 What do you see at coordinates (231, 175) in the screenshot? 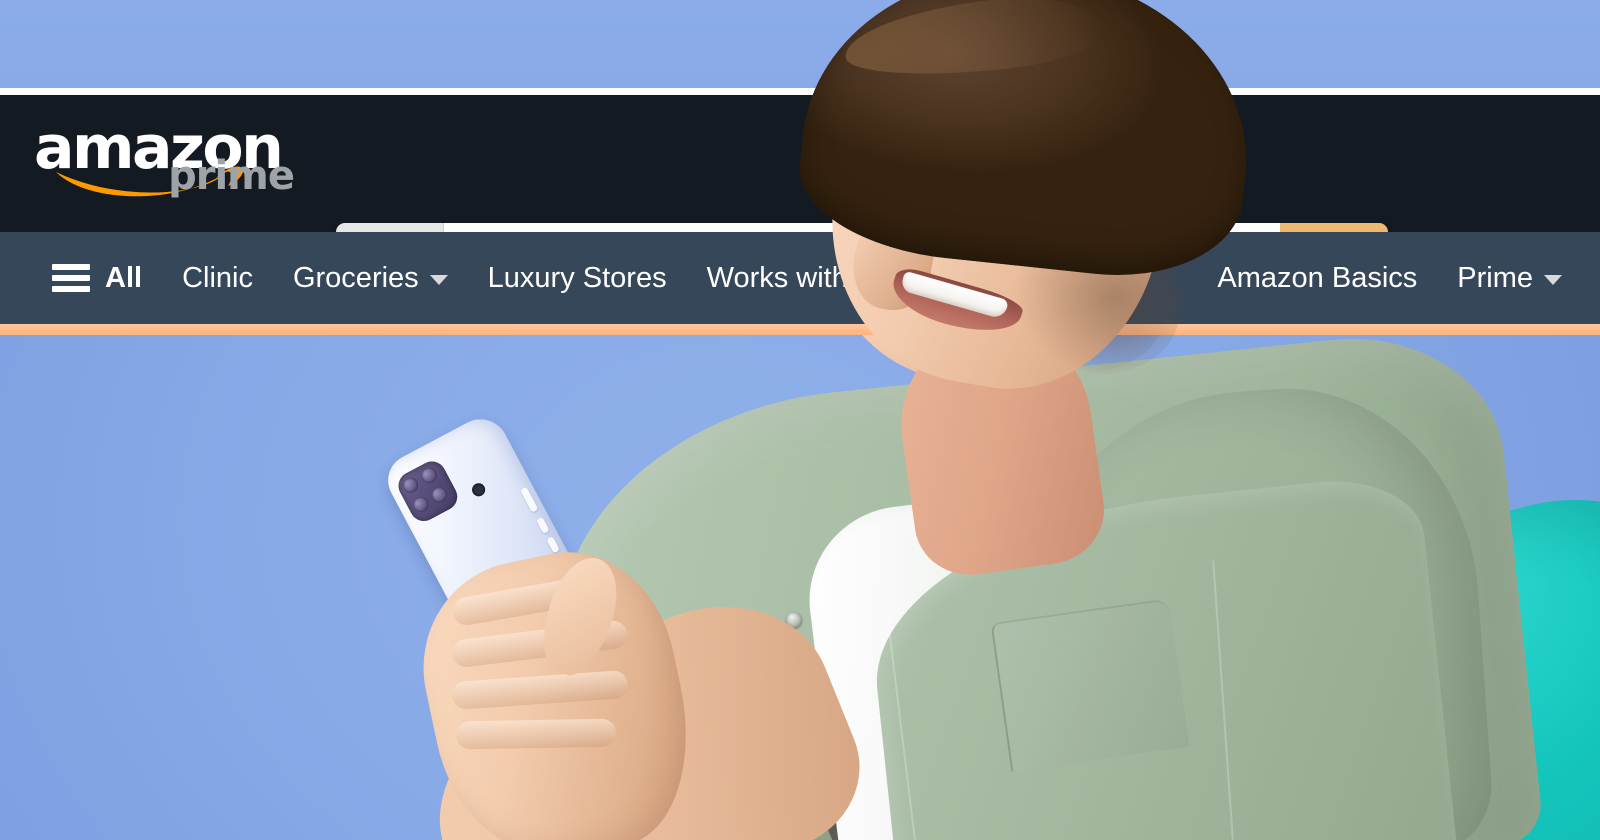
I see `prime-wordmark: prime` at bounding box center [231, 175].